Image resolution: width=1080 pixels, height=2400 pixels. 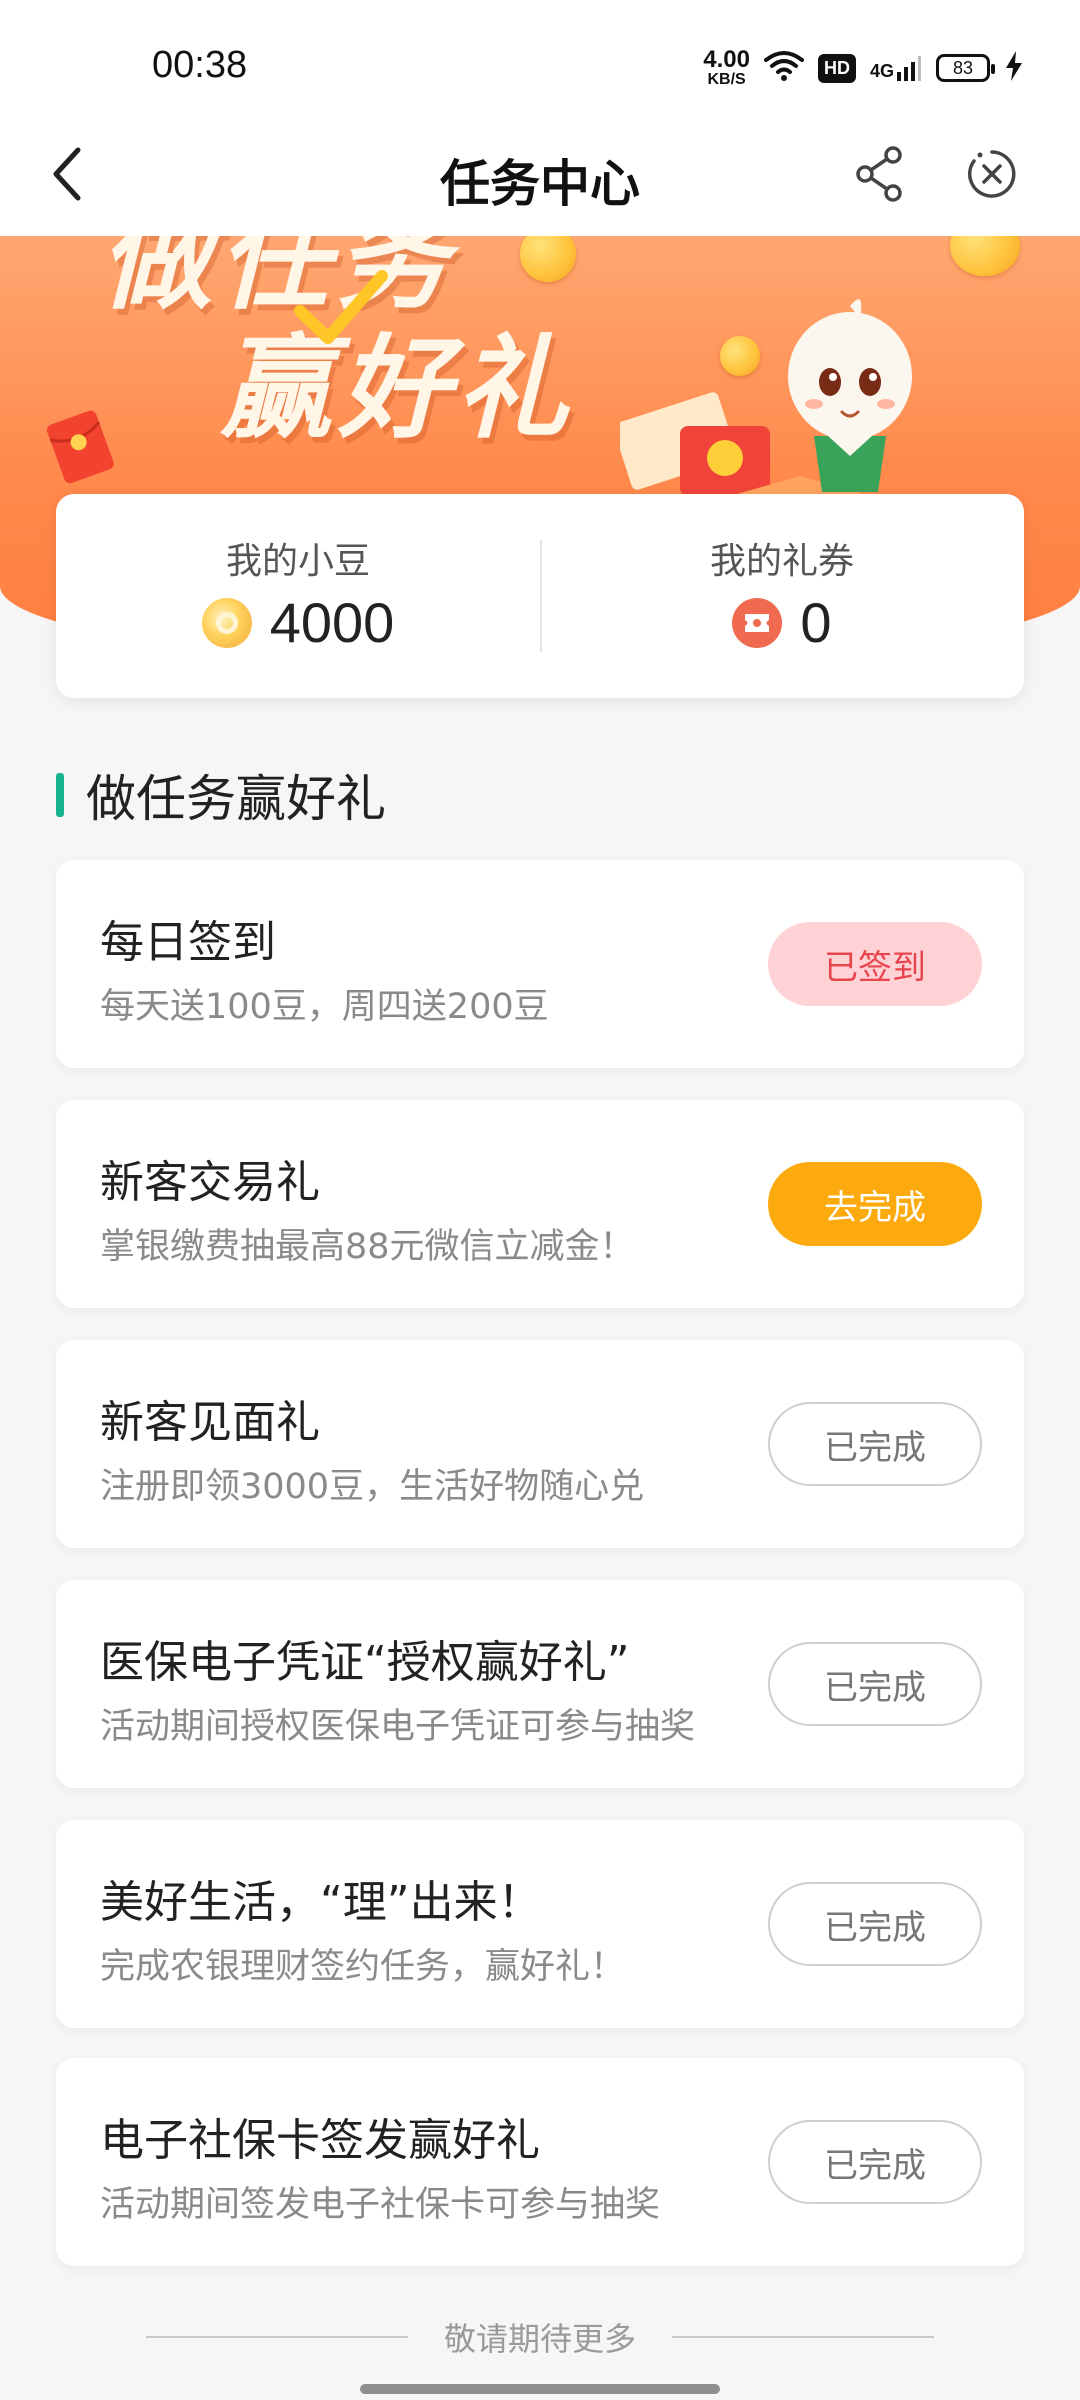 What do you see at coordinates (985, 256) in the screenshot?
I see `coin-decoration` at bounding box center [985, 256].